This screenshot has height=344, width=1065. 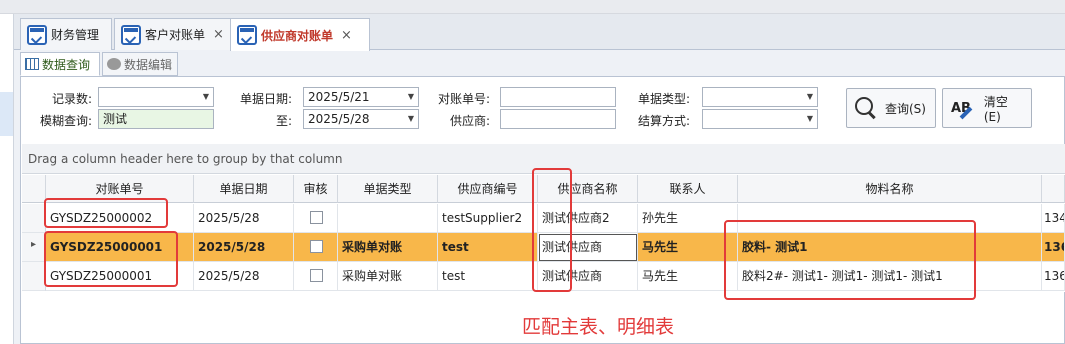 What do you see at coordinates (469, 121) in the screenshot?
I see `supplier-label: 供应商:` at bounding box center [469, 121].